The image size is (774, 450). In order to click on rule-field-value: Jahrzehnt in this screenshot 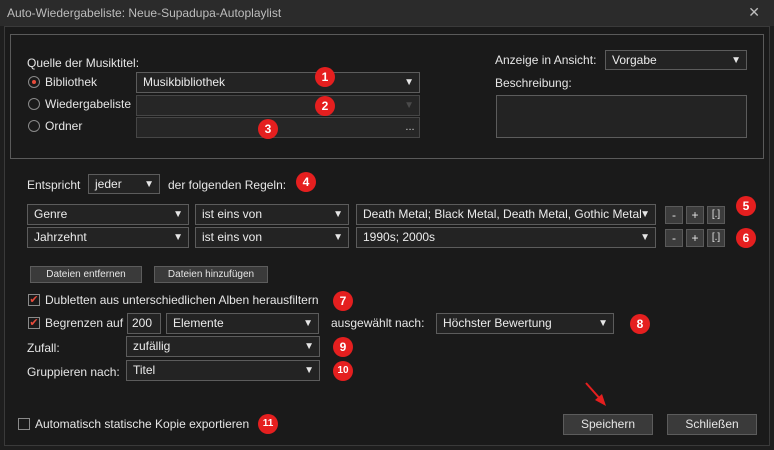, I will do `click(60, 237)`.